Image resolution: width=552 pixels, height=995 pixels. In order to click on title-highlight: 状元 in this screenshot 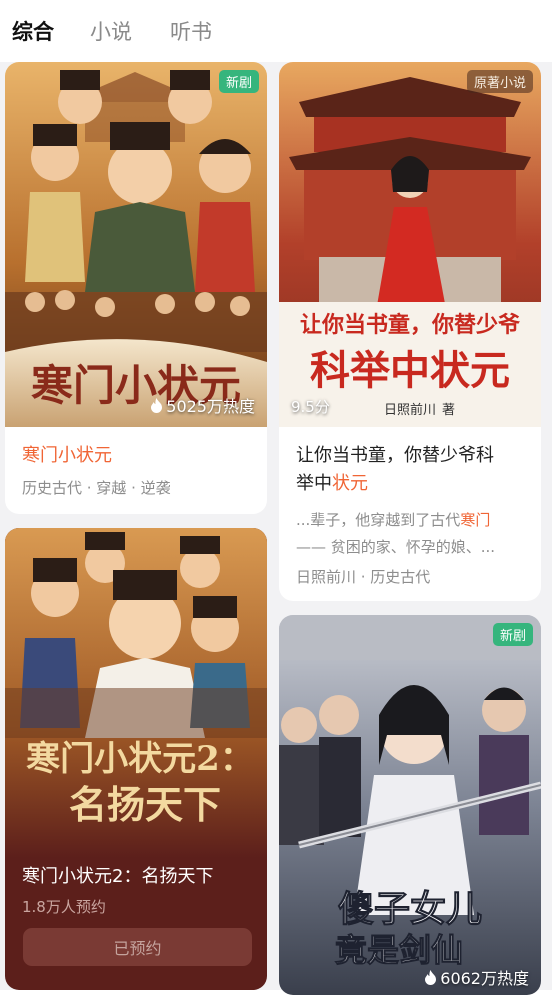, I will do `click(350, 483)`.